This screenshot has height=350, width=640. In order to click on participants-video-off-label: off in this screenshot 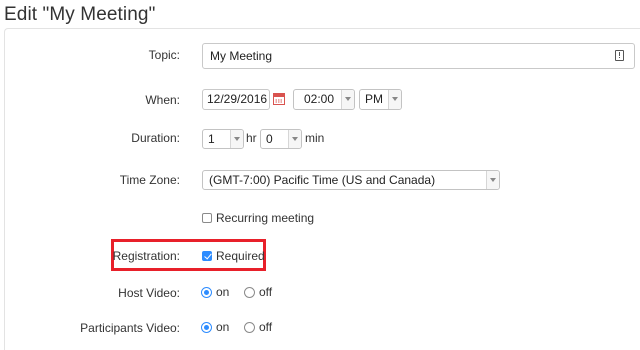, I will do `click(266, 327)`.